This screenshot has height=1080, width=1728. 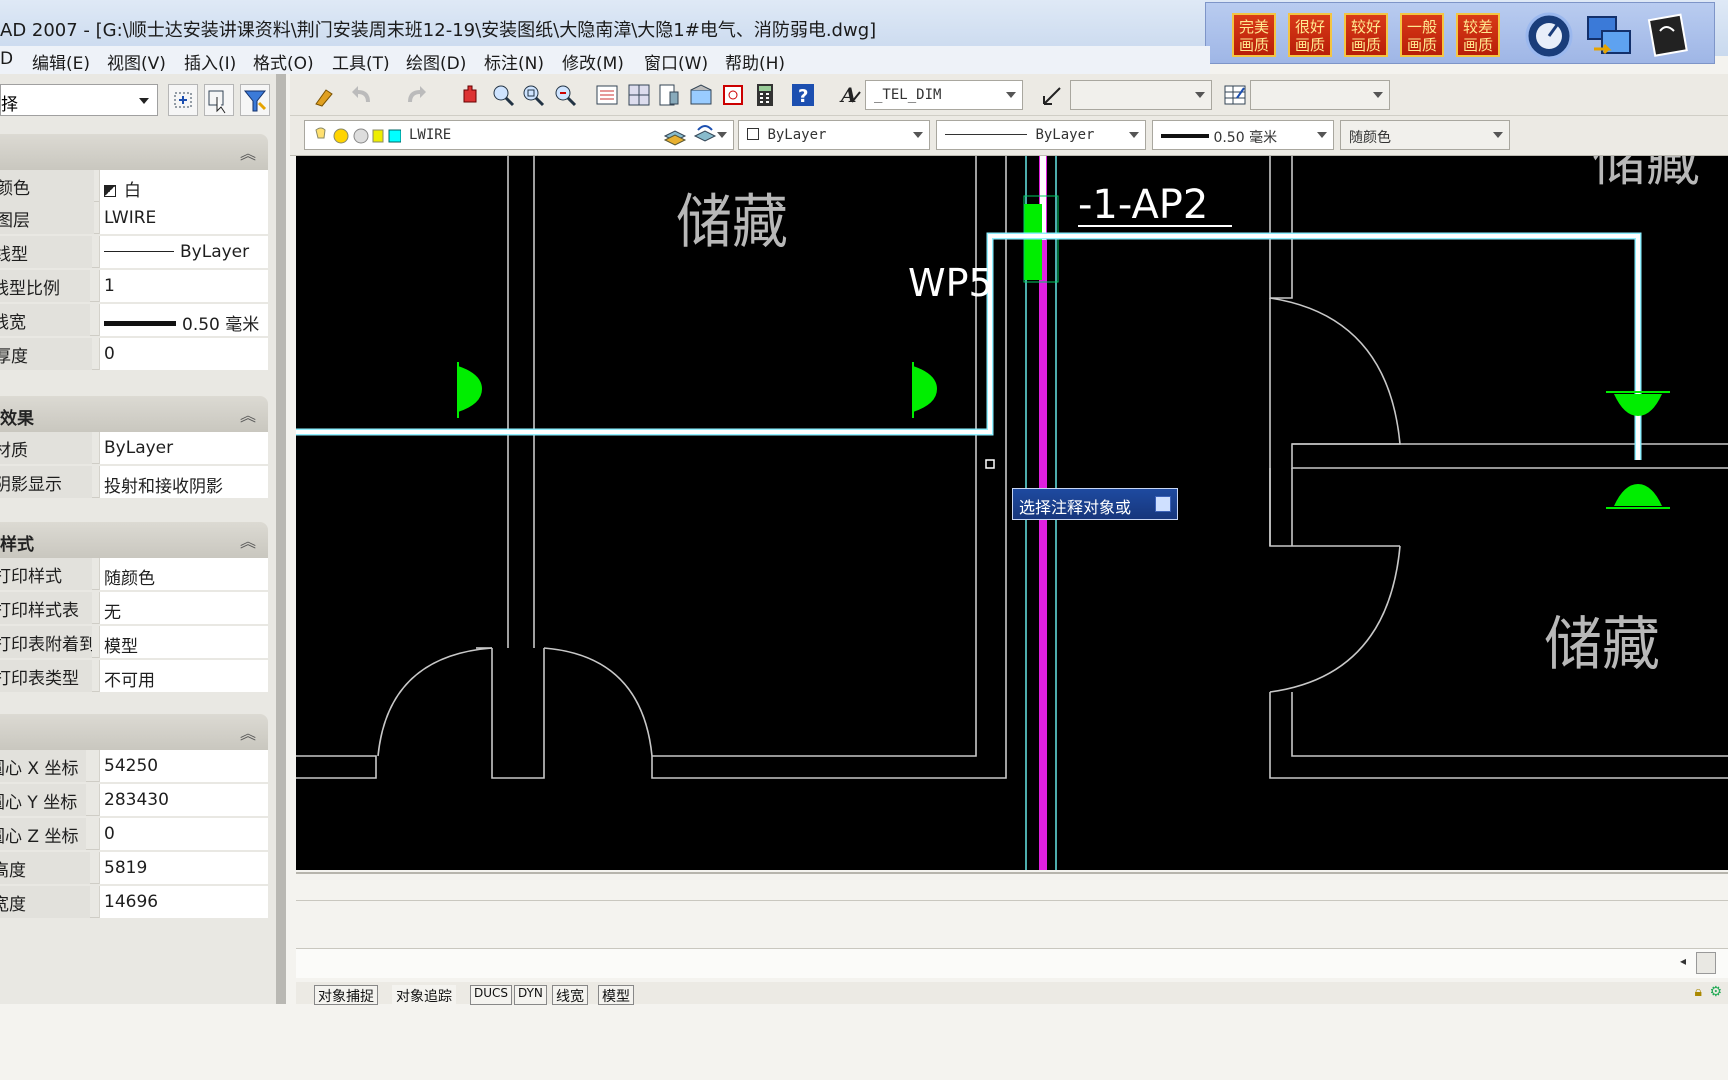 I want to click on property-value: 1, so click(x=183, y=286).